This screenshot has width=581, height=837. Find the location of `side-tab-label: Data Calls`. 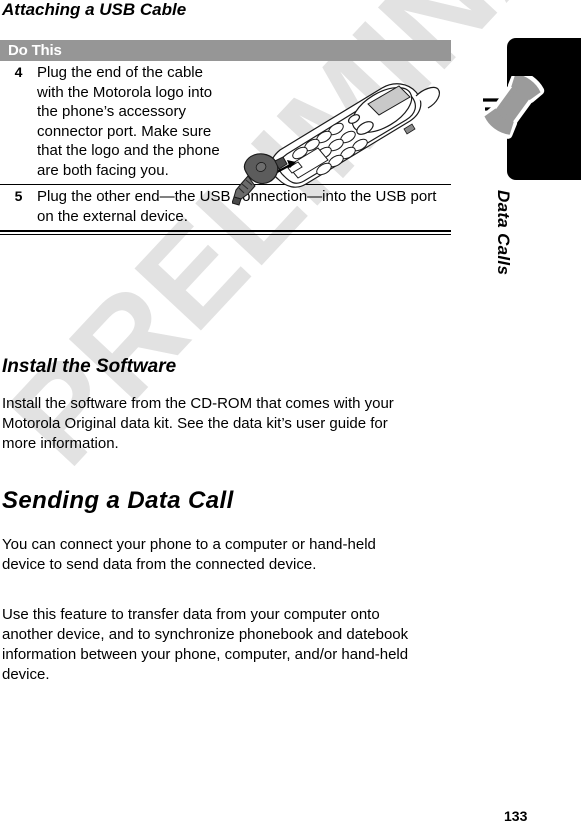

side-tab-label: Data Calls is located at coordinates (503, 233).